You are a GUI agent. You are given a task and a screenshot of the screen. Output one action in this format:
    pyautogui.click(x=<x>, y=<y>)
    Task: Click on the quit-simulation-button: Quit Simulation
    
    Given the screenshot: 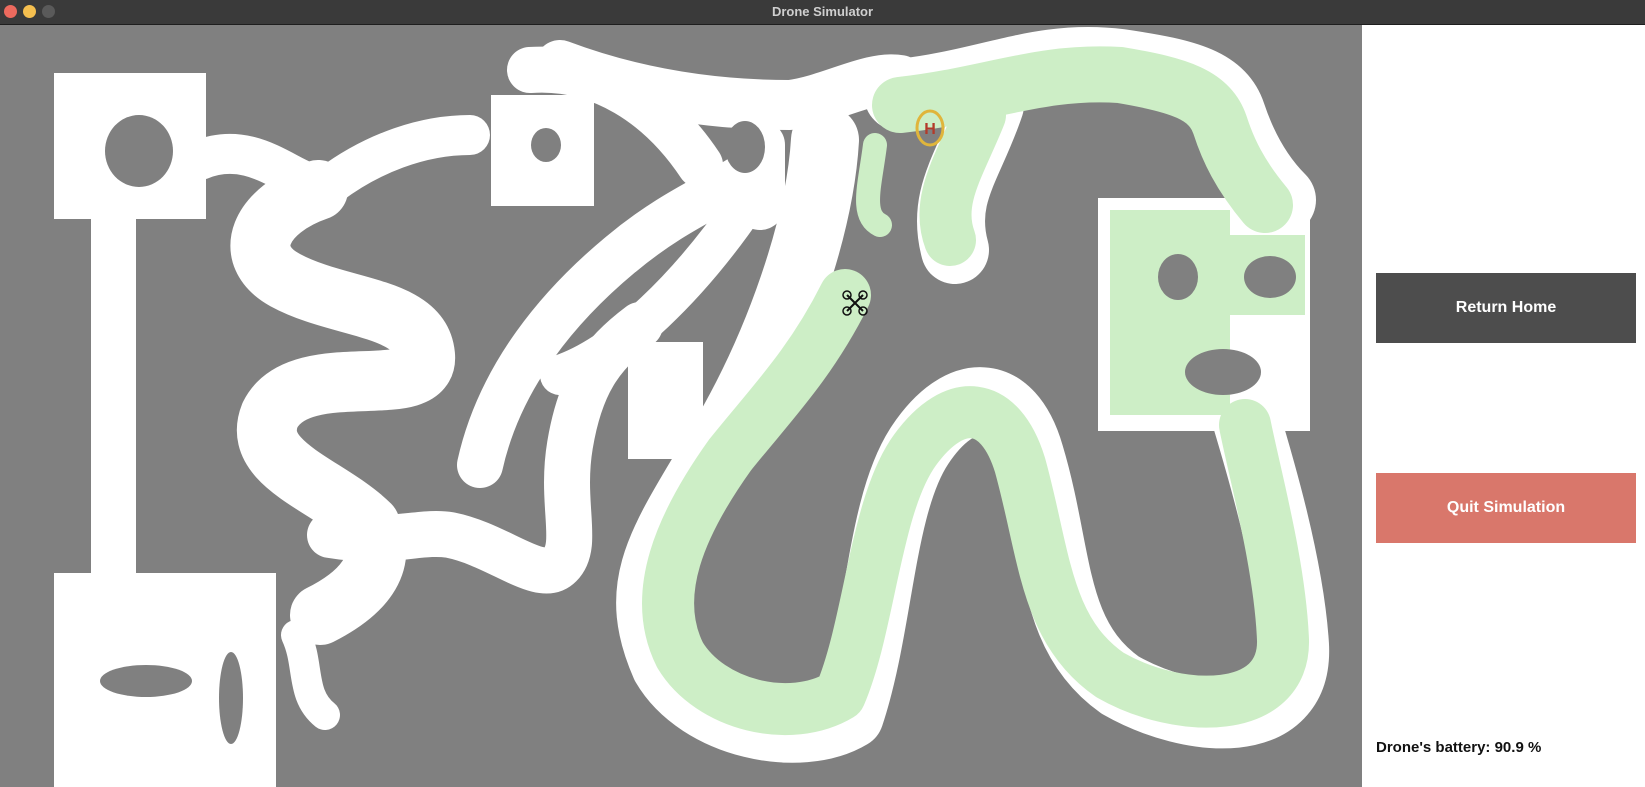 What is the action you would take?
    pyautogui.click(x=1506, y=508)
    